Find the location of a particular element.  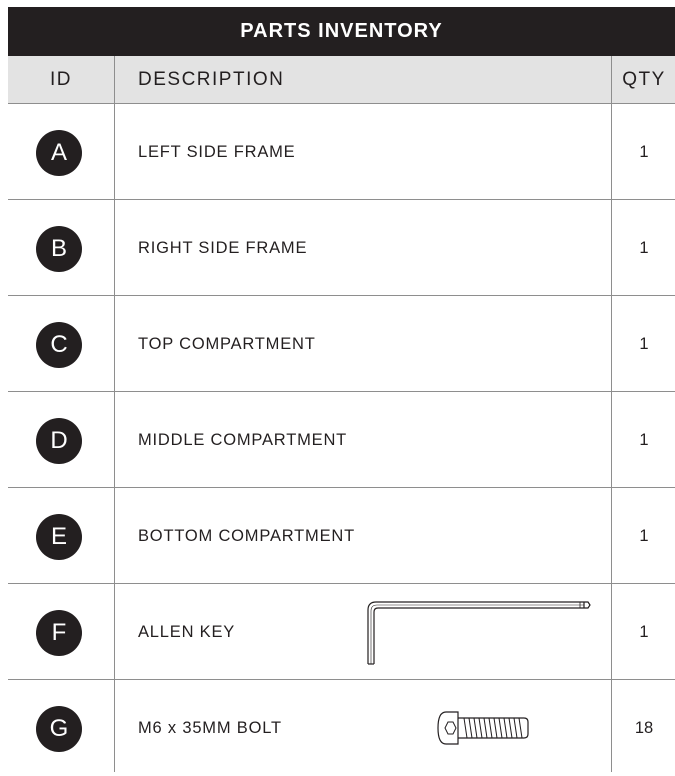

part-id-badge: B is located at coordinates (59, 249).